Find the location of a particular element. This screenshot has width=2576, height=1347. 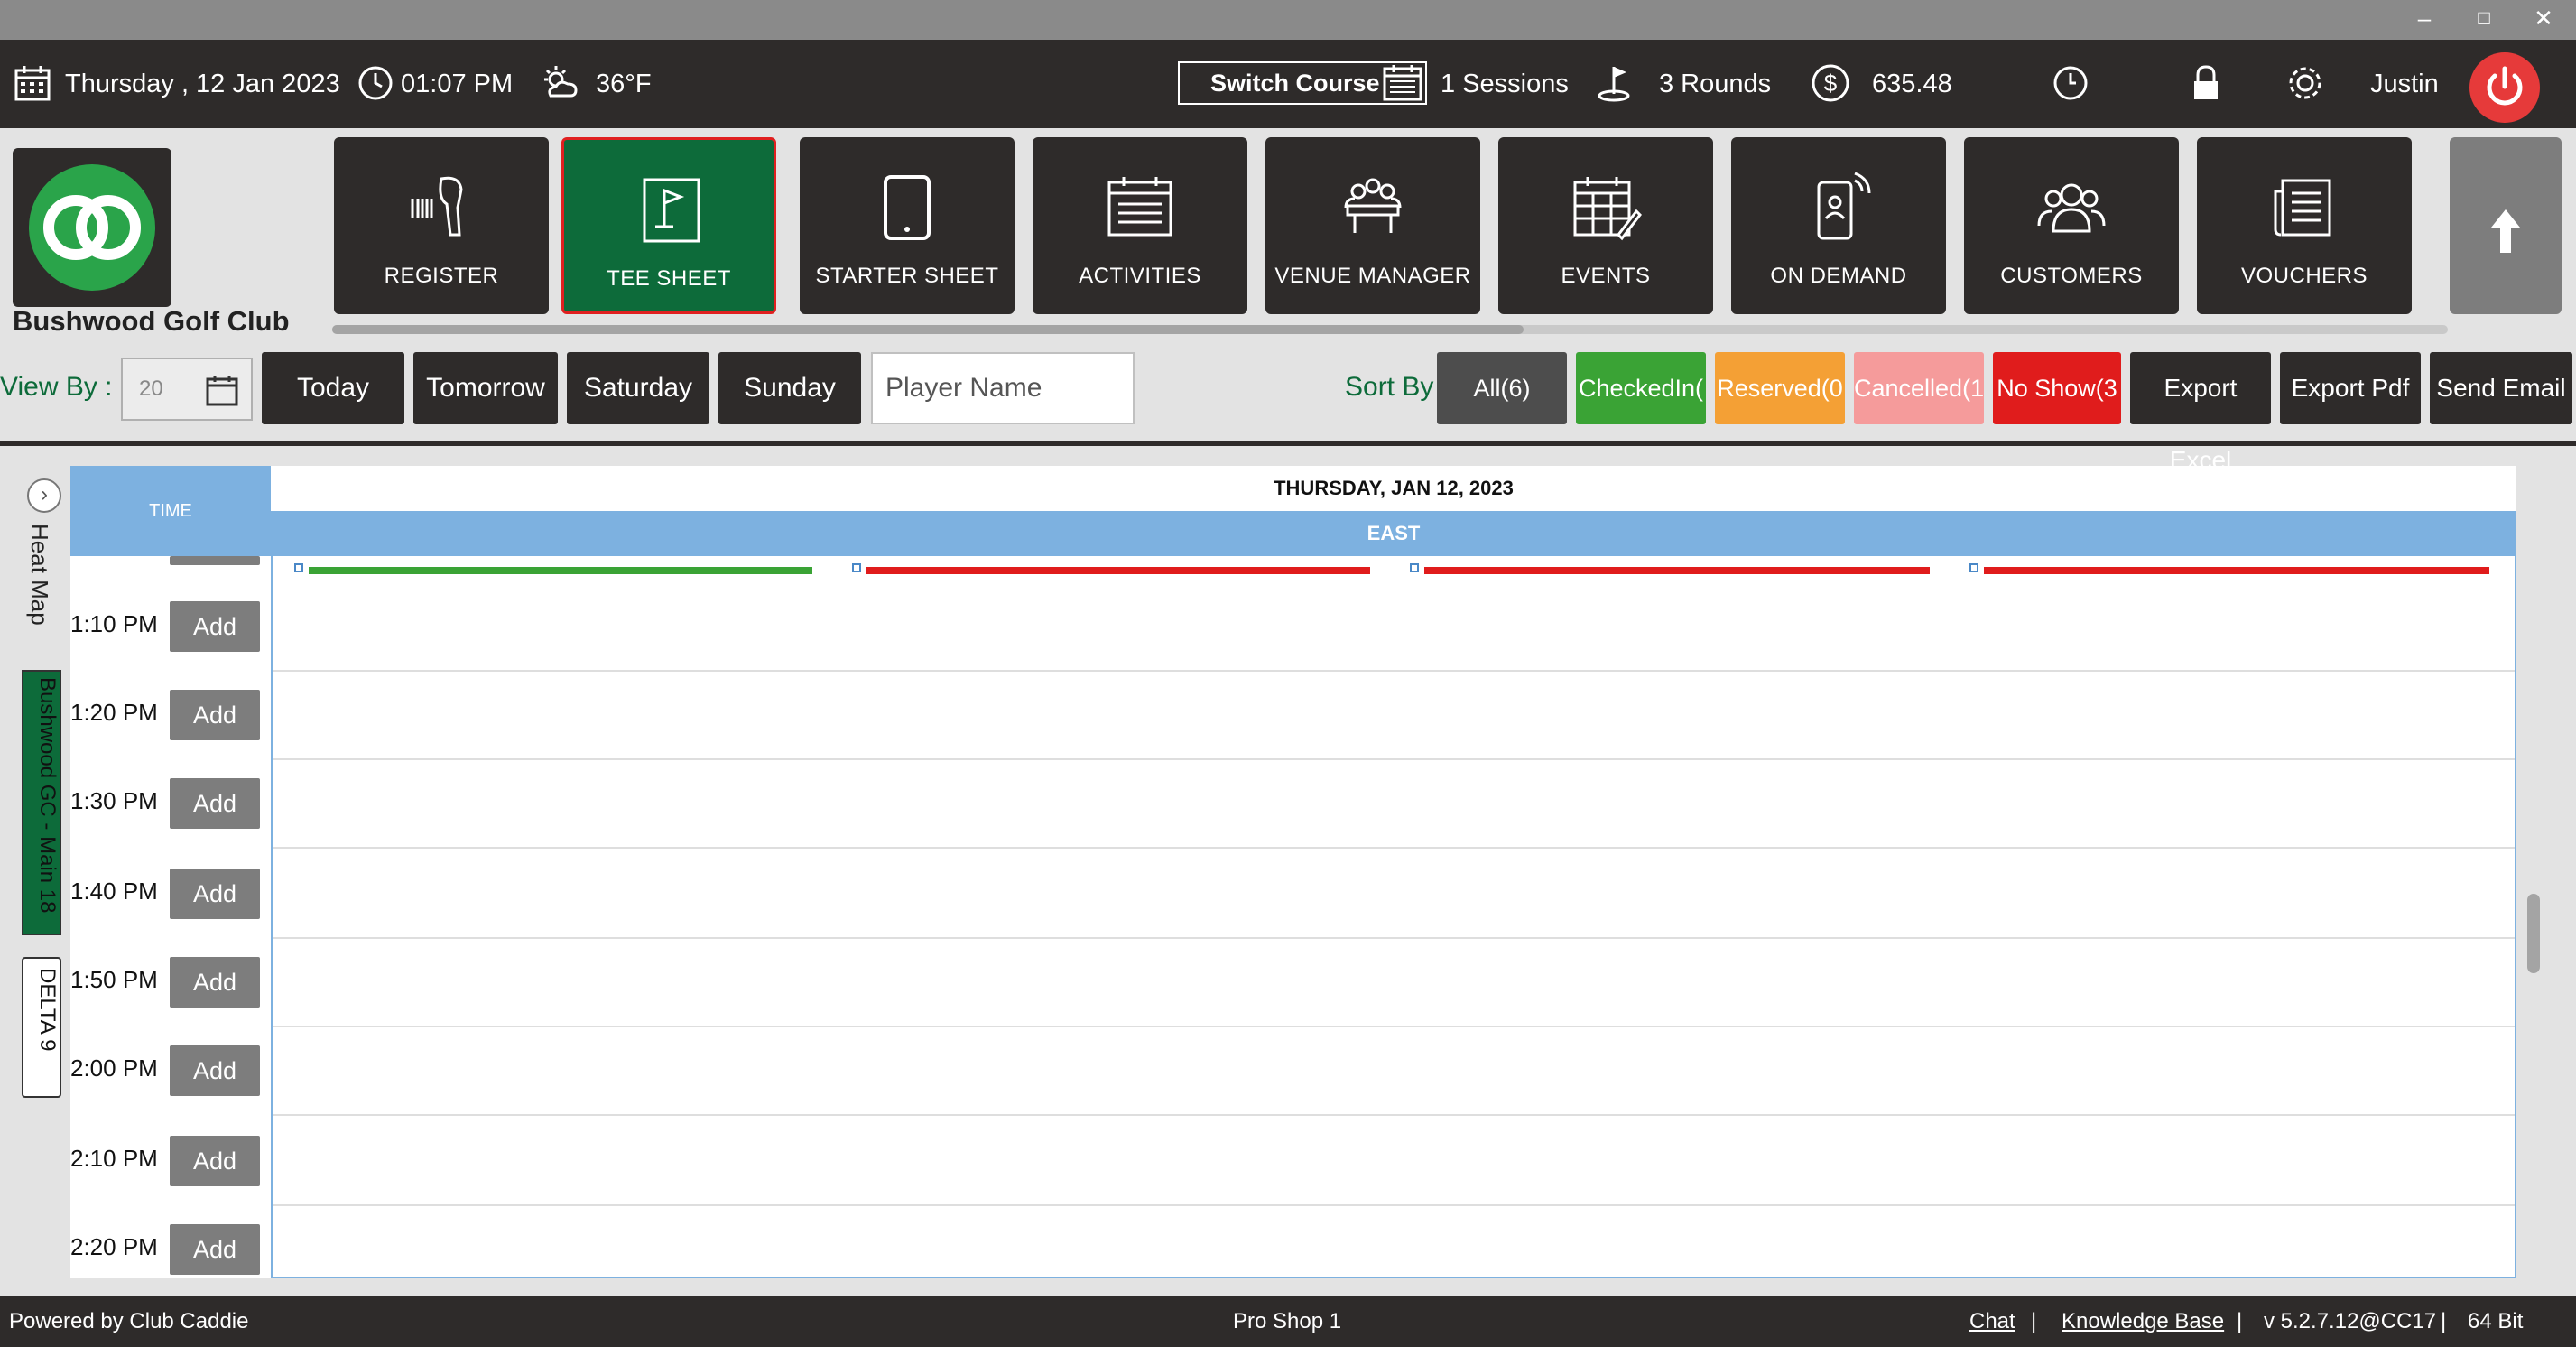

powered-by-text: Powered by Club Caddie is located at coordinates (129, 1321).